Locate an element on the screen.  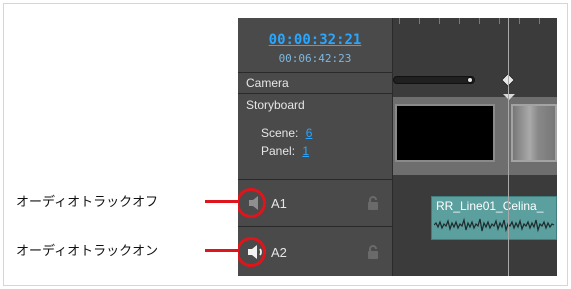
camera-keyframe-track is located at coordinates (434, 80).